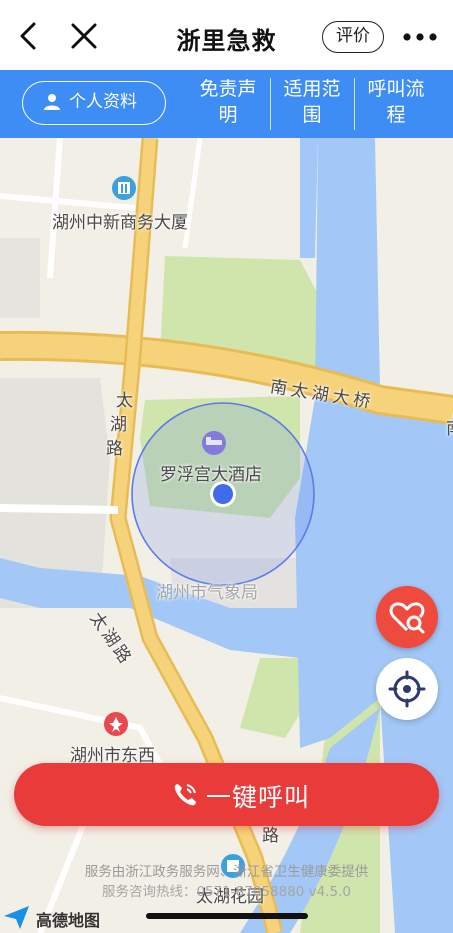 The height and width of the screenshot is (933, 453). What do you see at coordinates (120, 223) in the screenshot?
I see `map-label-building: 湖州中新商务大厦` at bounding box center [120, 223].